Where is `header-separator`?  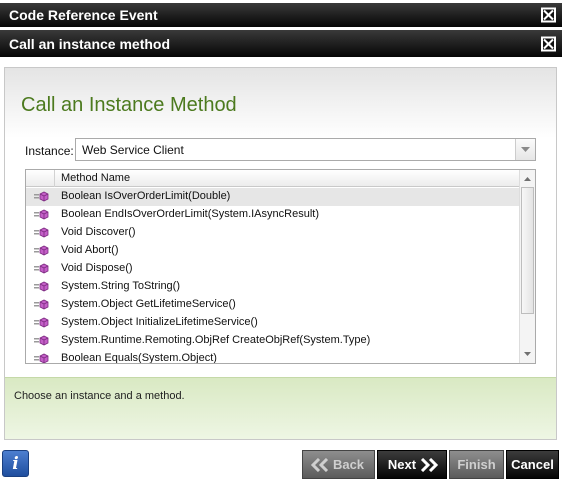 header-separator is located at coordinates (54, 178).